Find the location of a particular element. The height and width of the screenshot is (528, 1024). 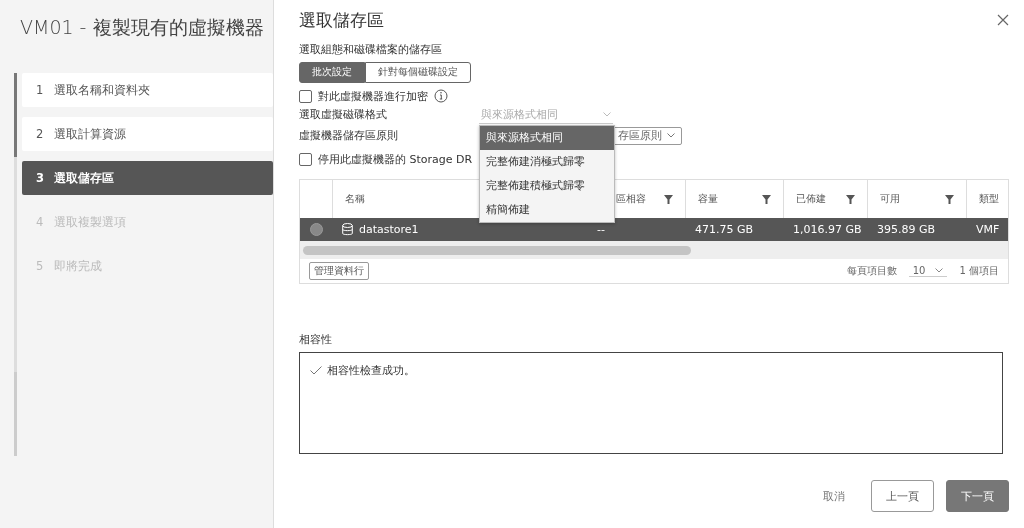

mode-tab: 針對每個磁碟設定 is located at coordinates (418, 72).